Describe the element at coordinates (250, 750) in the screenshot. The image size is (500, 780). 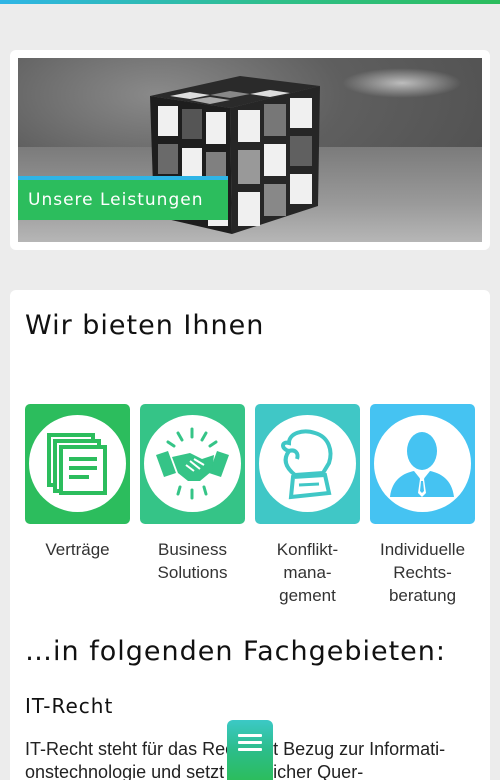
I see `menu-button` at that location.